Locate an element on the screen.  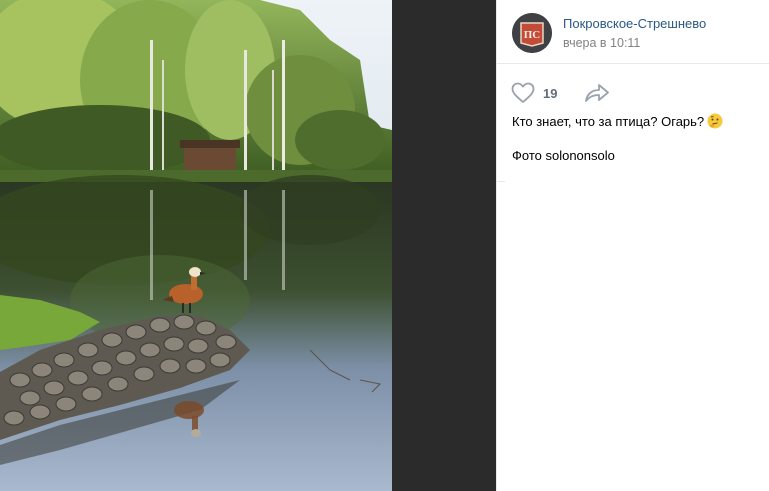
like-button: 19 is located at coordinates (534, 93).